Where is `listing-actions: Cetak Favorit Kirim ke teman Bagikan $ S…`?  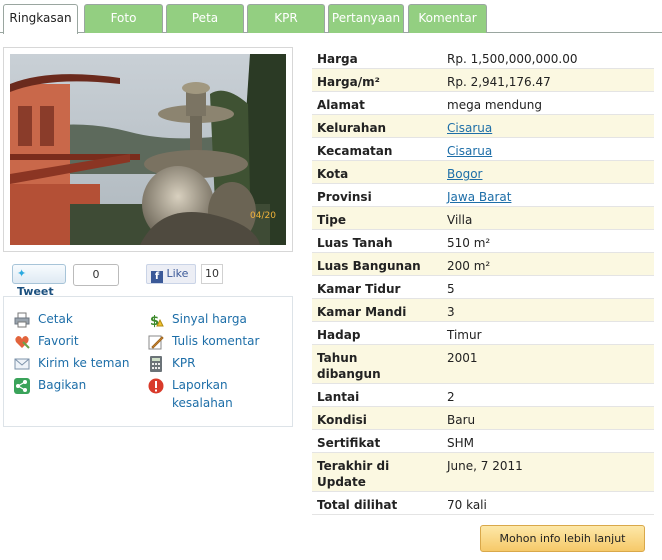 listing-actions: Cetak Favorit Kirim ke teman Bagikan $ S… is located at coordinates (148, 361).